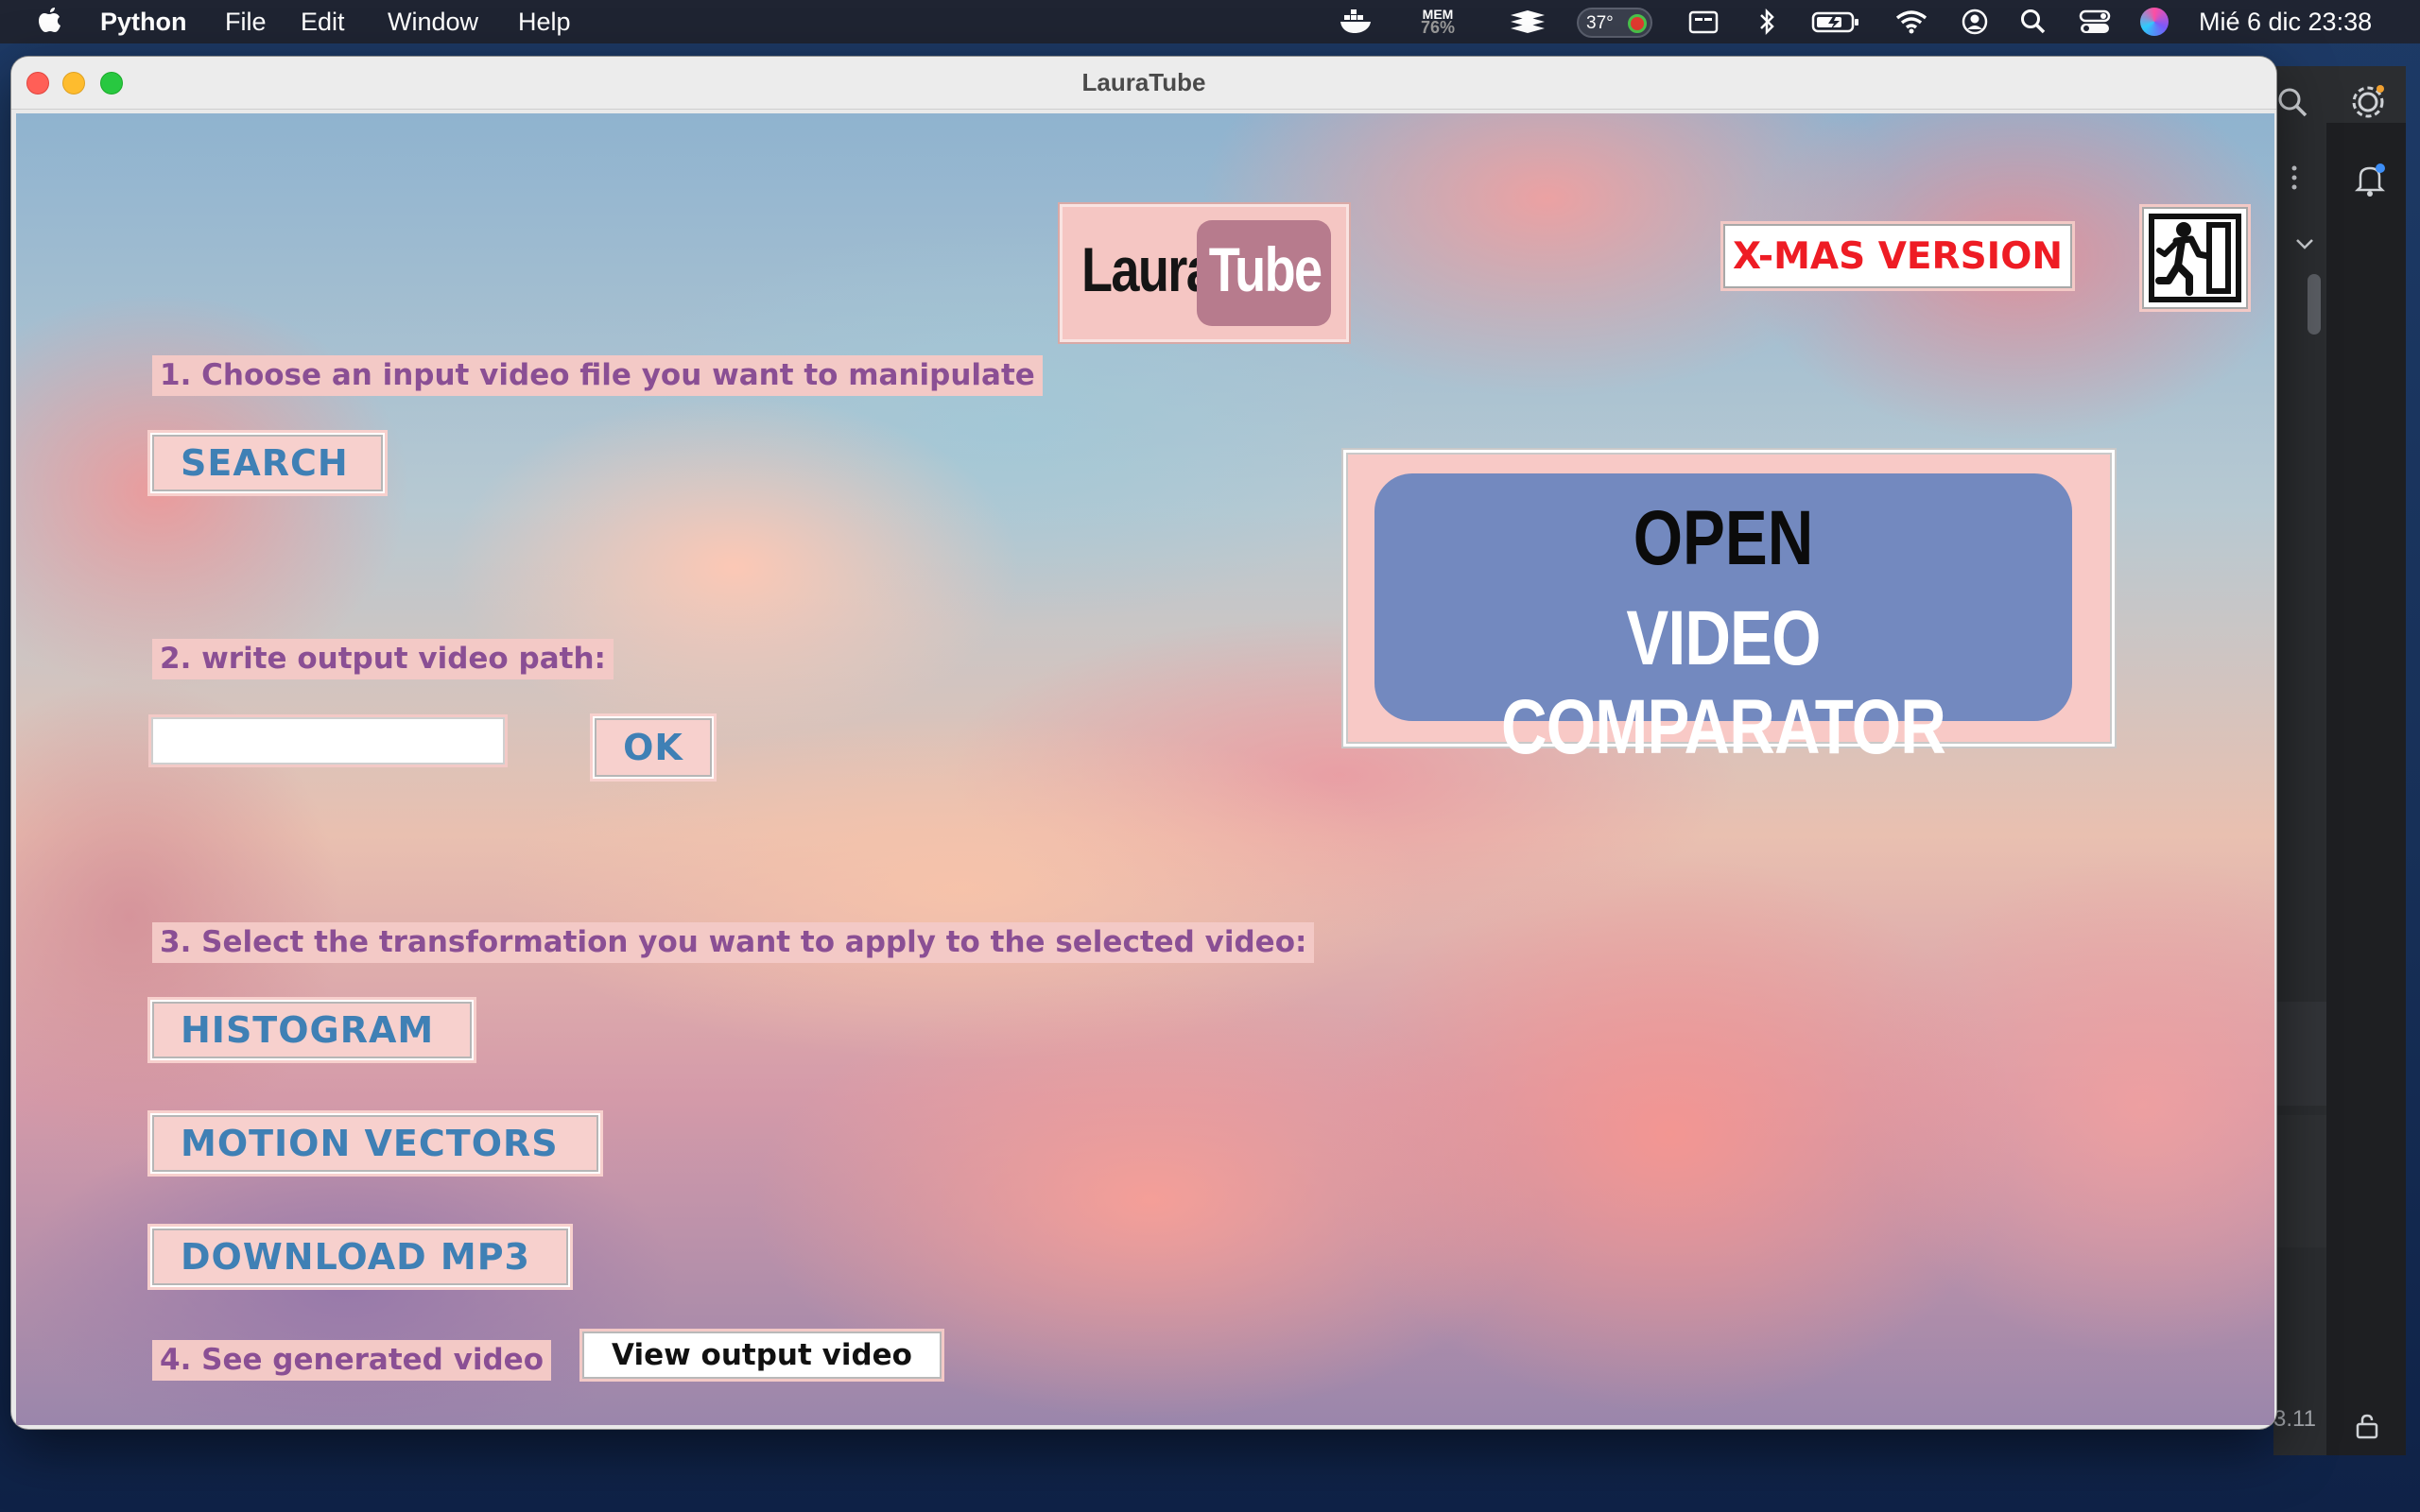 This screenshot has width=2420, height=1512. Describe the element at coordinates (544, 22) in the screenshot. I see `menu-help: Help` at that location.